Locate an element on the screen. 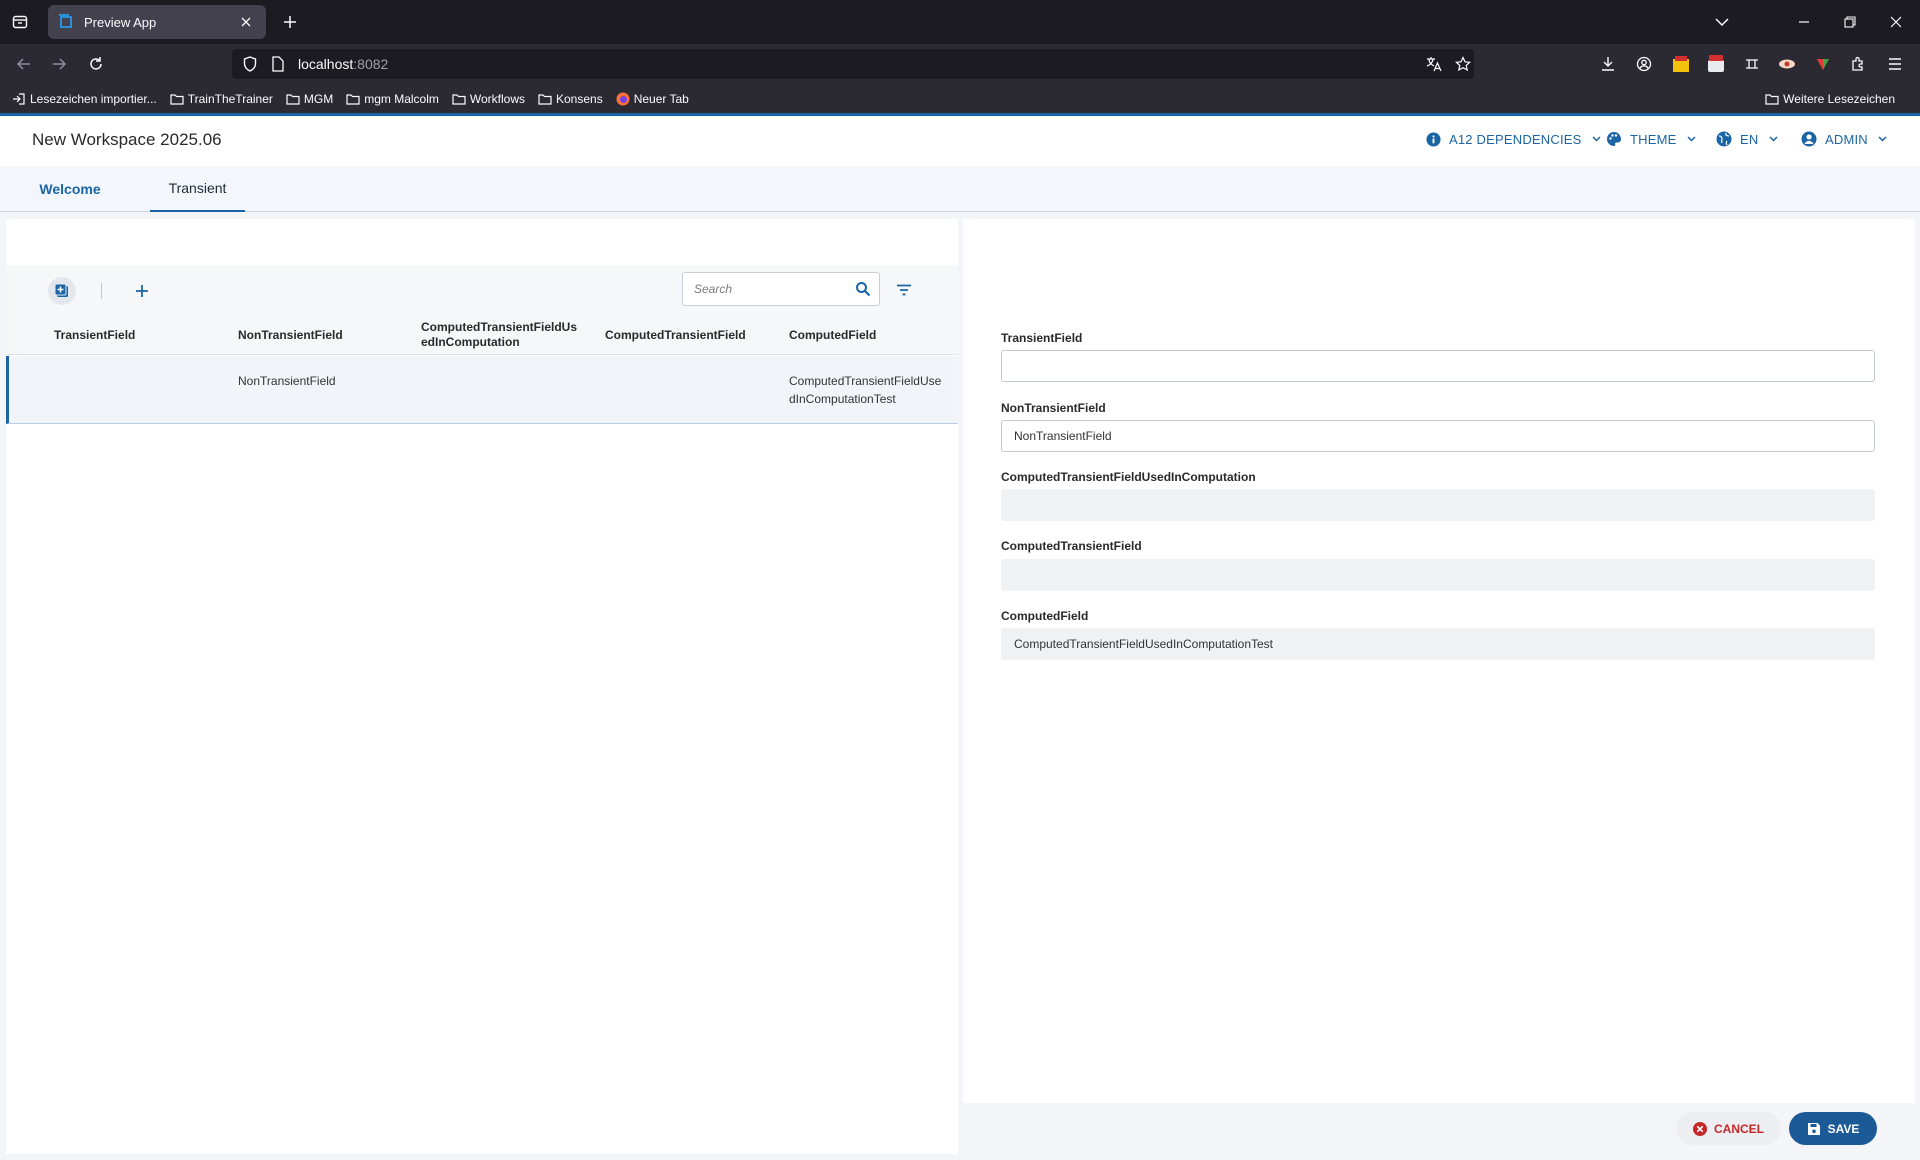 This screenshot has height=1160, width=1920. new-tab-plus-icon is located at coordinates (290, 22).